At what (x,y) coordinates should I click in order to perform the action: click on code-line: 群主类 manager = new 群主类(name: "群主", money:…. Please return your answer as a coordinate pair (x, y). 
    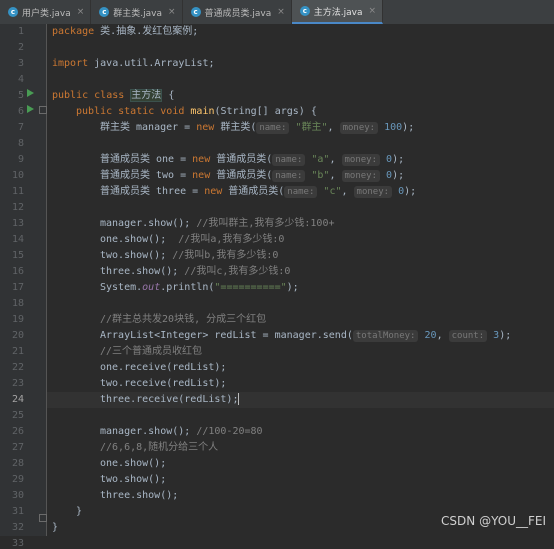
    Looking at the image, I should click on (257, 128).